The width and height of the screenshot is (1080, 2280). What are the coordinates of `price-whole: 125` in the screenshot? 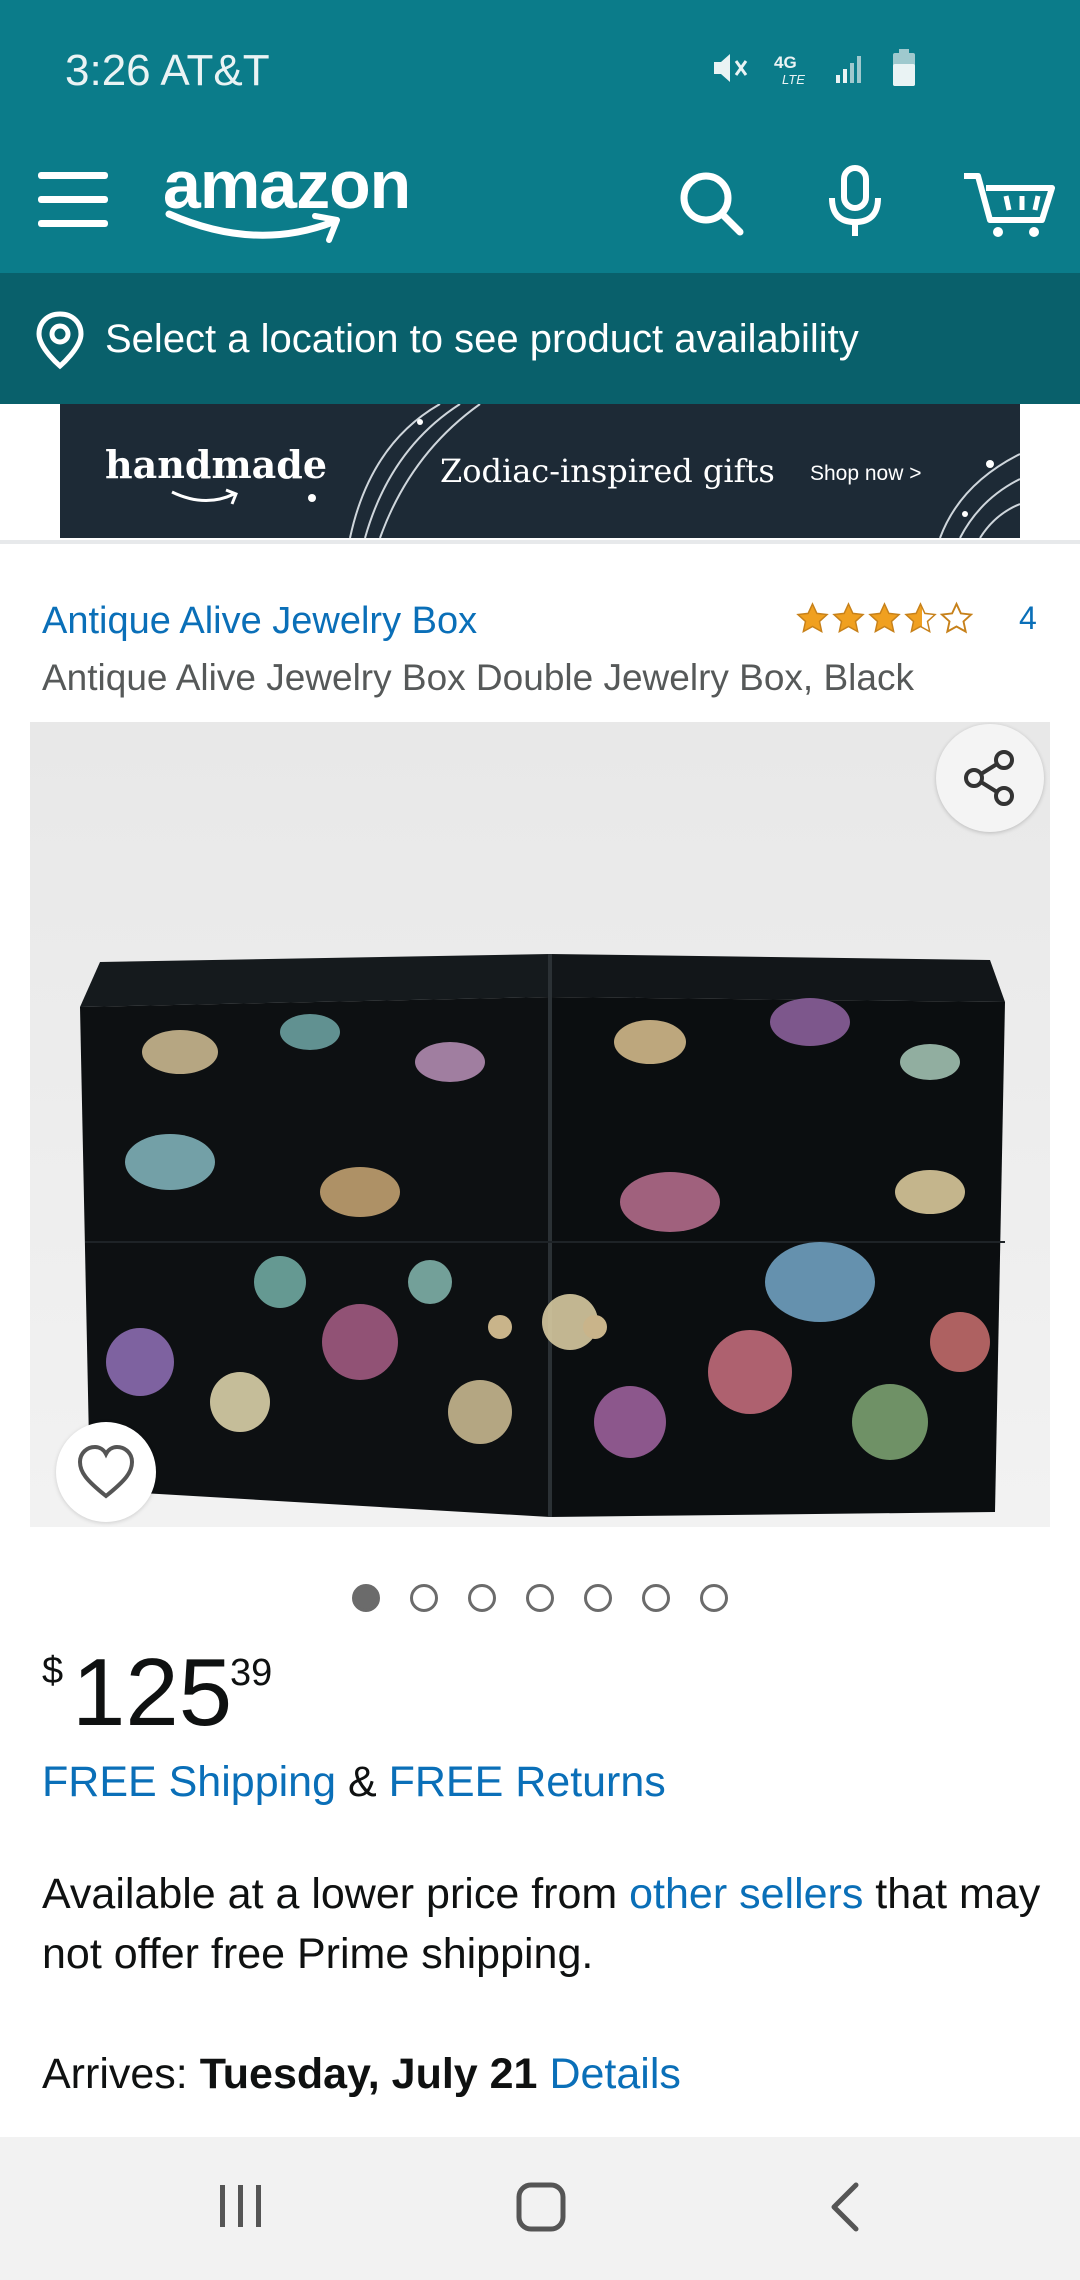 It's located at (152, 1692).